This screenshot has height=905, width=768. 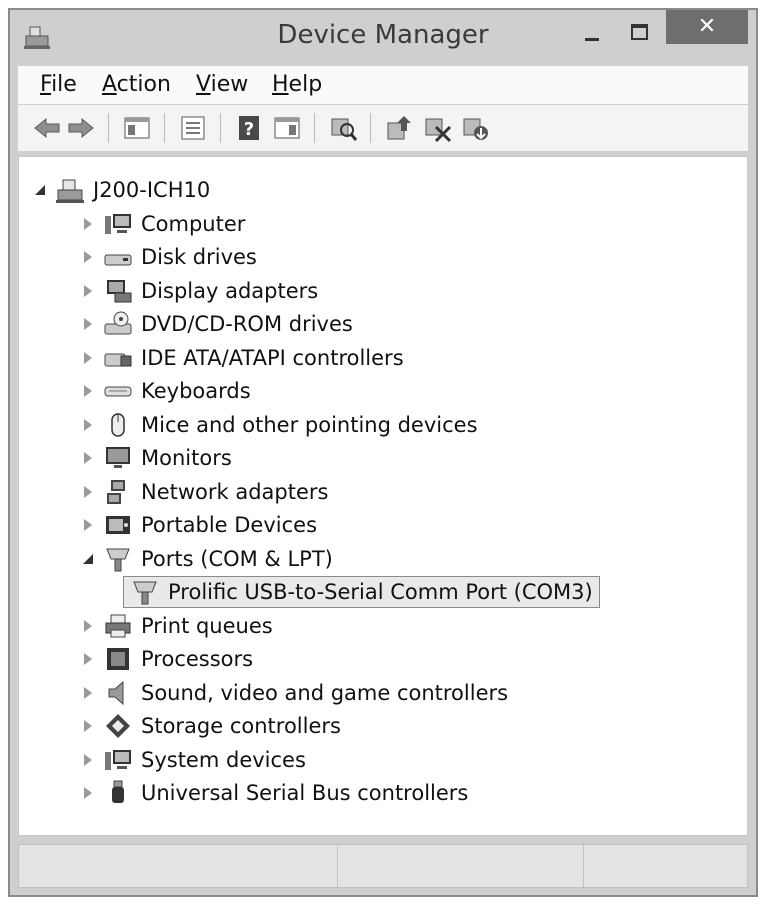 I want to click on tree-item-usb-controllers: Universal Serial Bus controllers, so click(x=274, y=793).